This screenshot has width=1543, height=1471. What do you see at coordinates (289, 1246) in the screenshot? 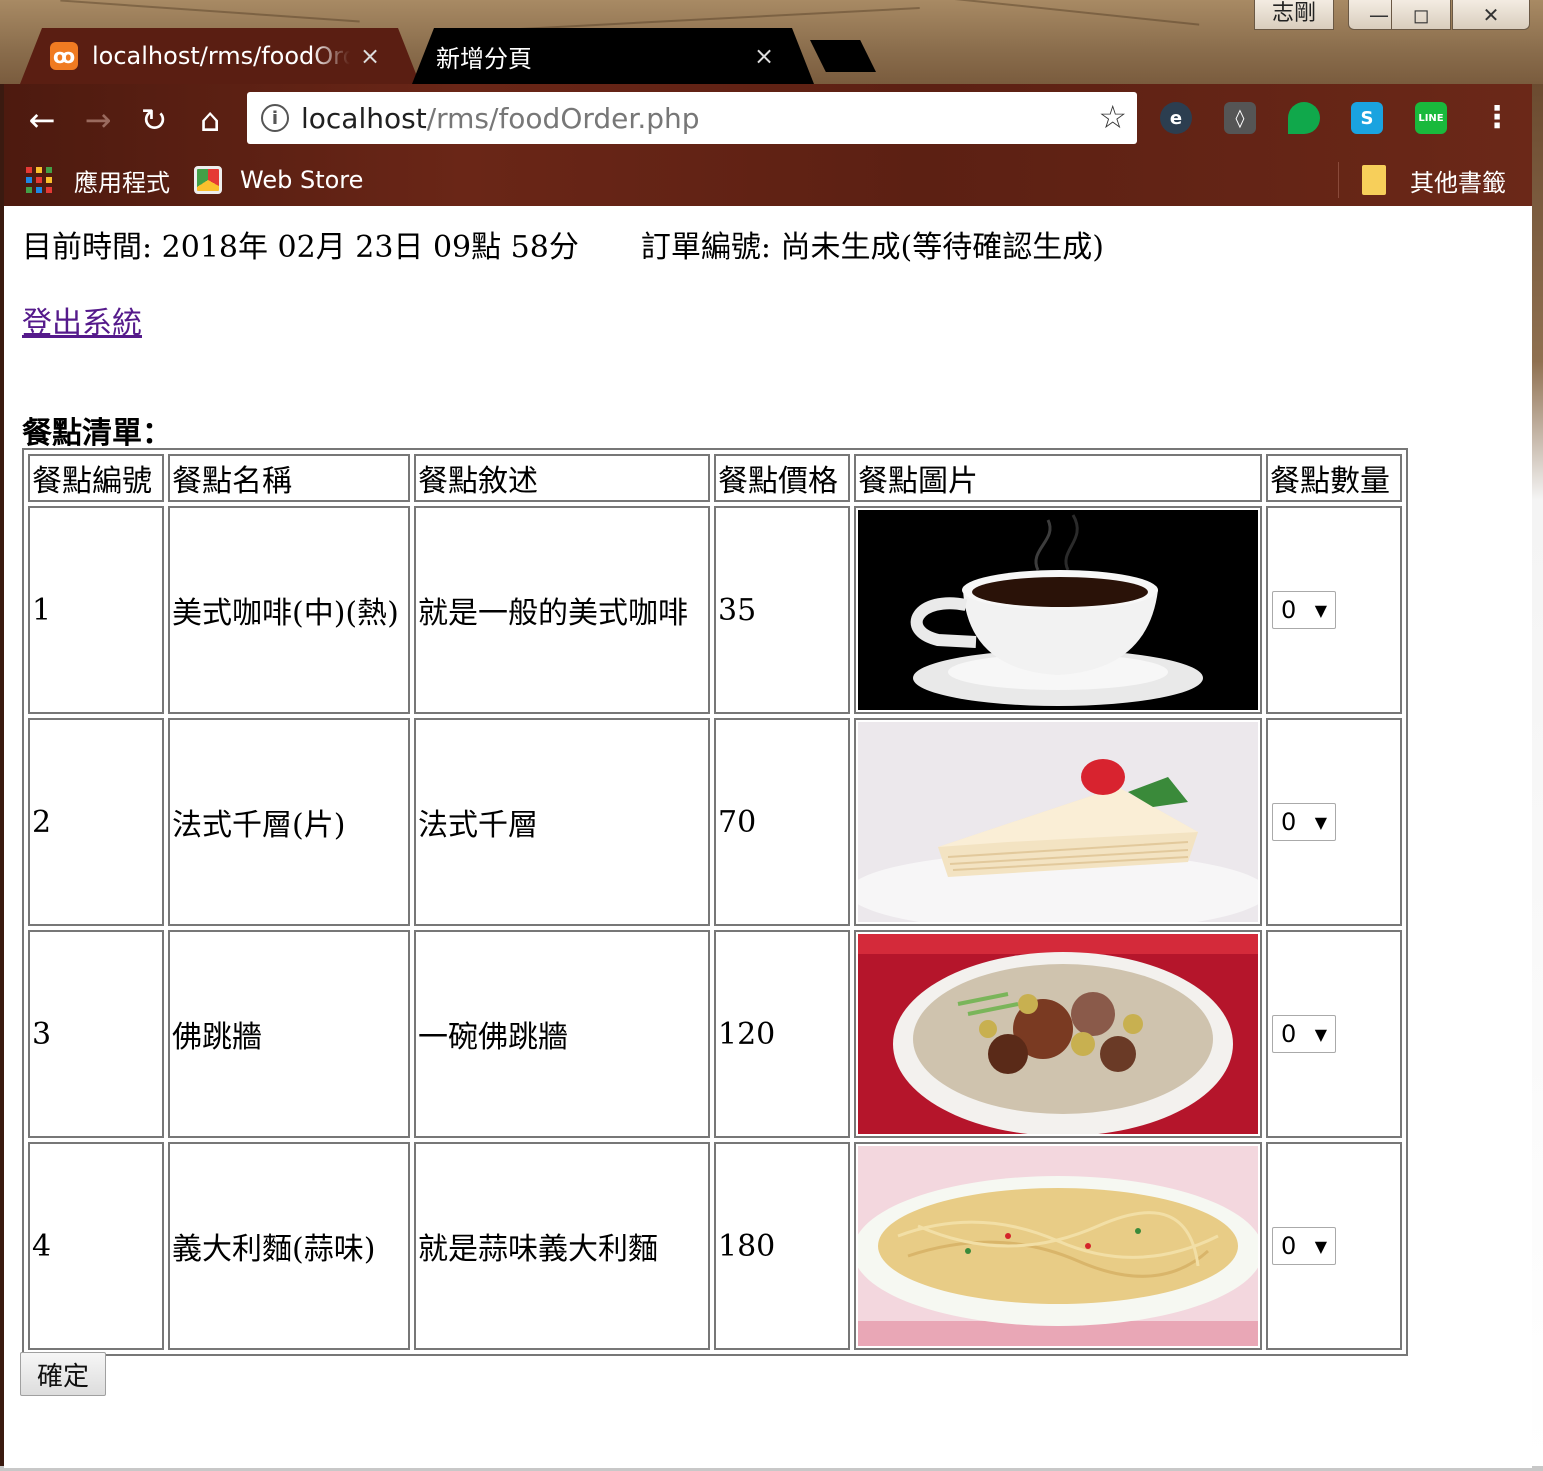
I see `cell-name: 義大利麵(蒜味)` at bounding box center [289, 1246].